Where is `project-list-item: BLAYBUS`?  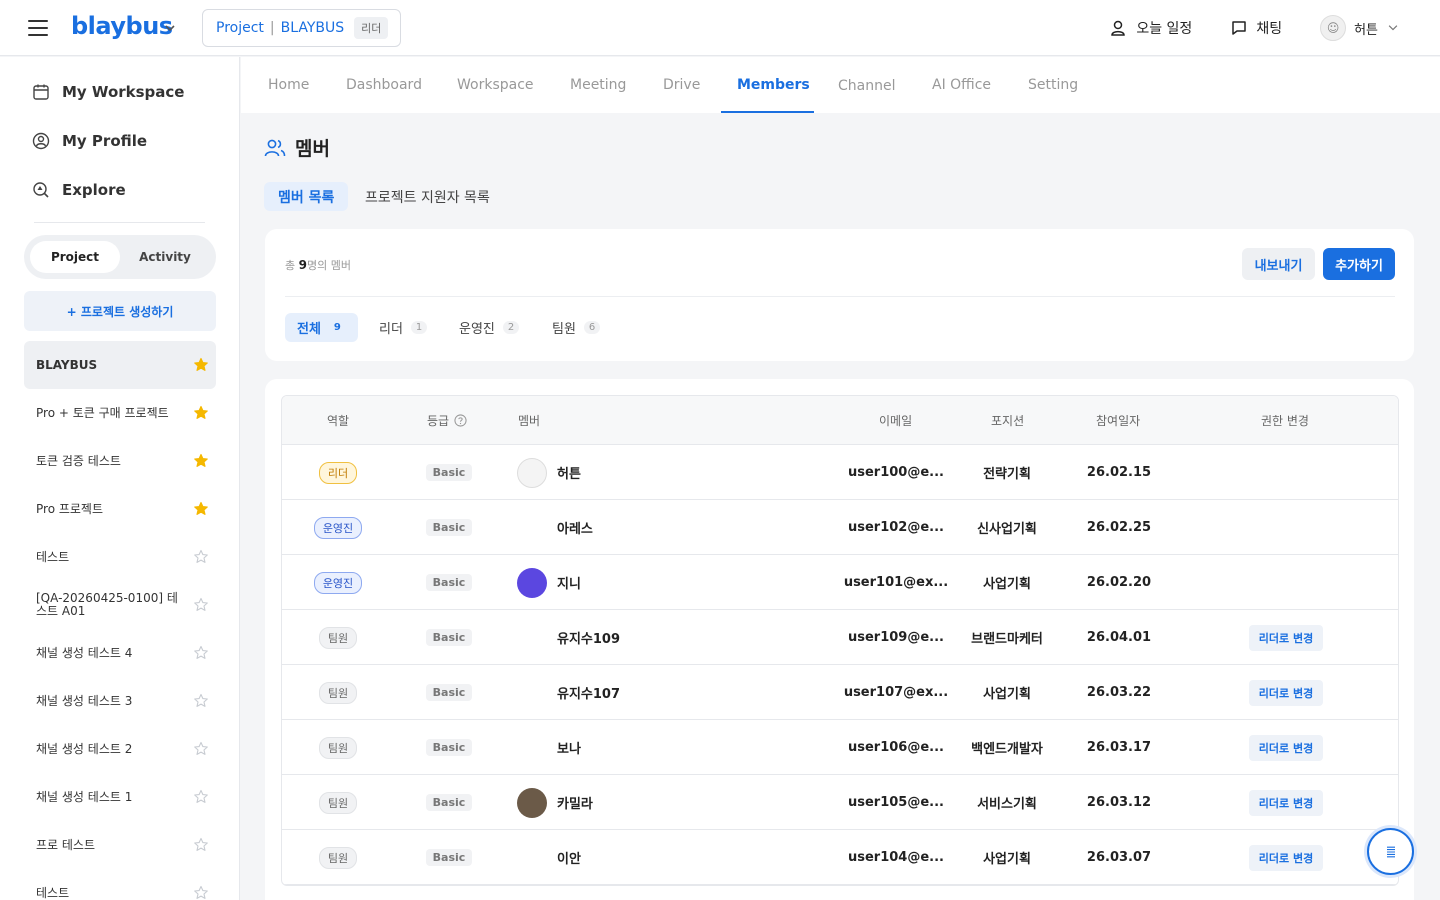
project-list-item: BLAYBUS is located at coordinates (120, 365).